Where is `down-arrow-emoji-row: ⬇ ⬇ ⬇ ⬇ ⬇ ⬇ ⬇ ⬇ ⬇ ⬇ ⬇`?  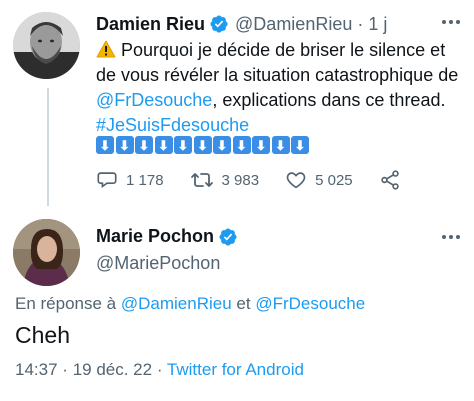 down-arrow-emoji-row: ⬇ ⬇ ⬇ ⬇ ⬇ ⬇ ⬇ ⬇ ⬇ ⬇ ⬇ is located at coordinates (203, 146).